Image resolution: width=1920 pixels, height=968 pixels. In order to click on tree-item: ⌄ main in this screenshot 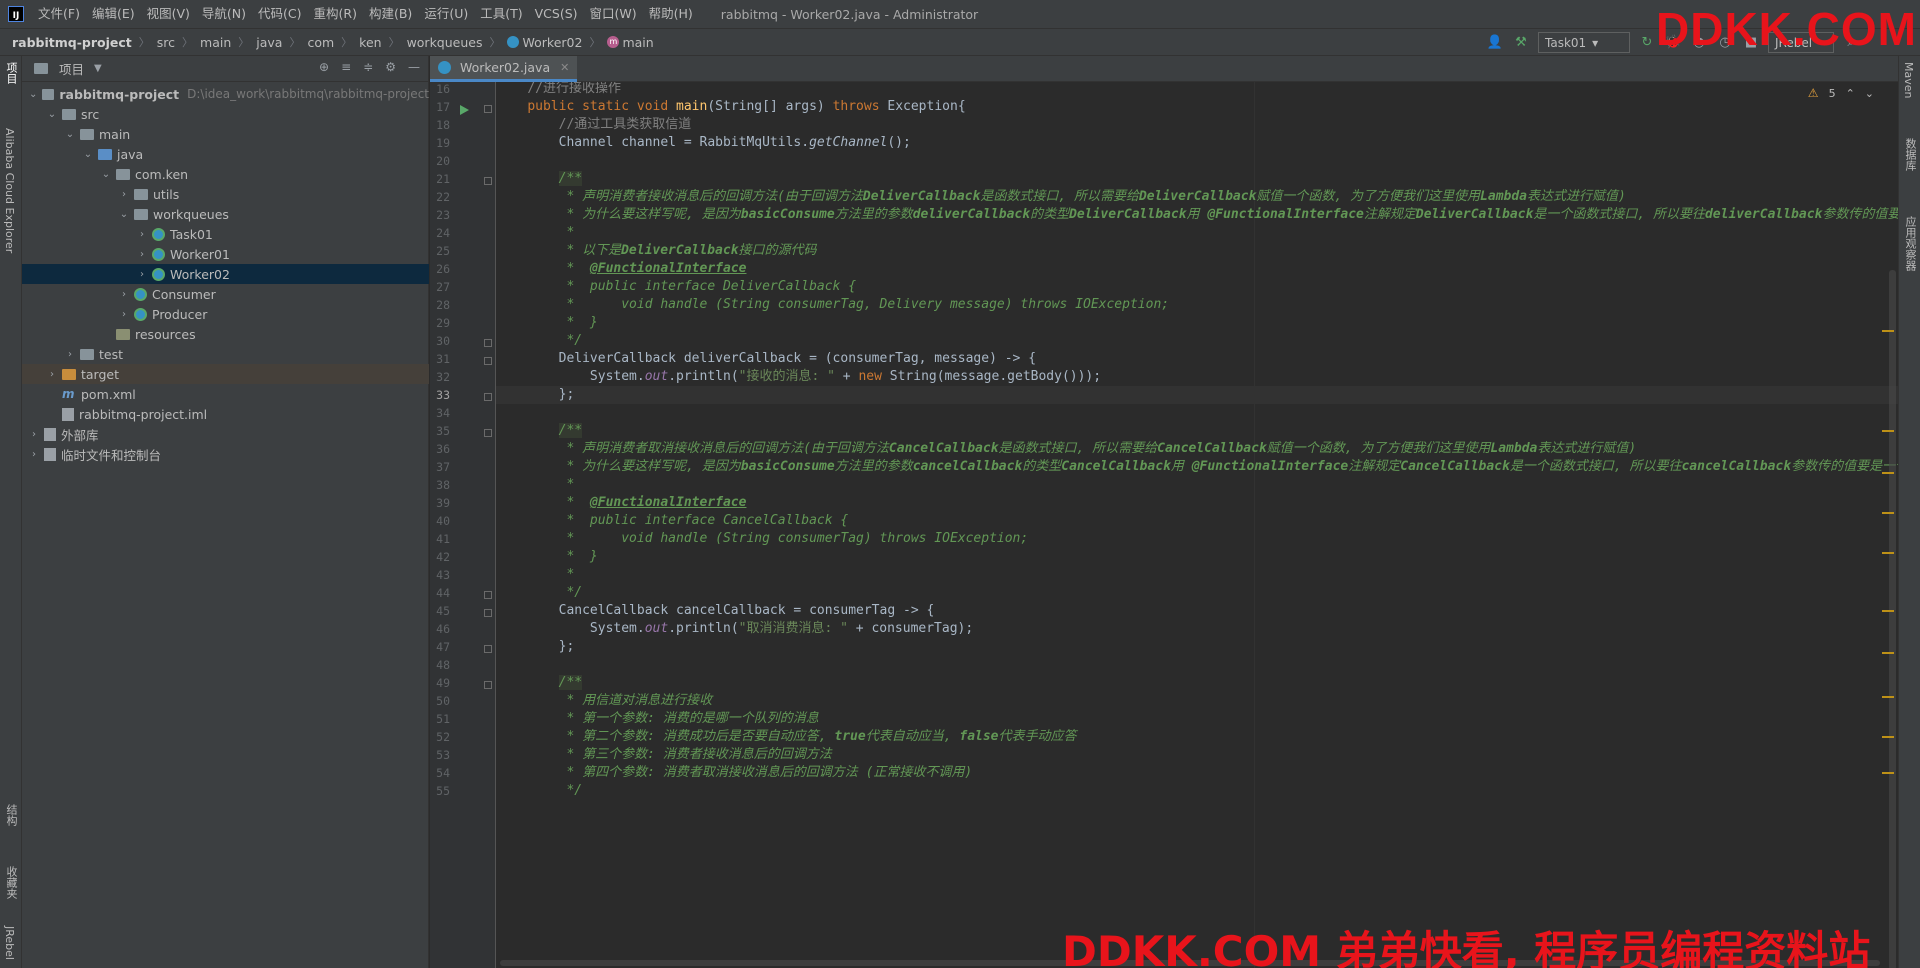, I will do `click(225, 134)`.